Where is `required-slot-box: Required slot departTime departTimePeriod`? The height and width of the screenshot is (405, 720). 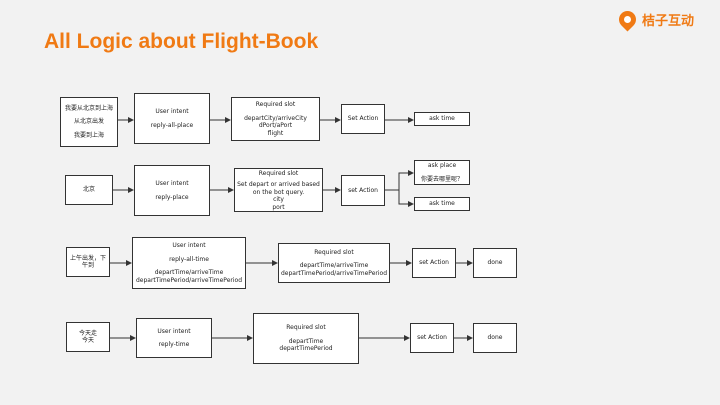
required-slot-box: Required slot departTime departTimePeriod is located at coordinates (306, 338).